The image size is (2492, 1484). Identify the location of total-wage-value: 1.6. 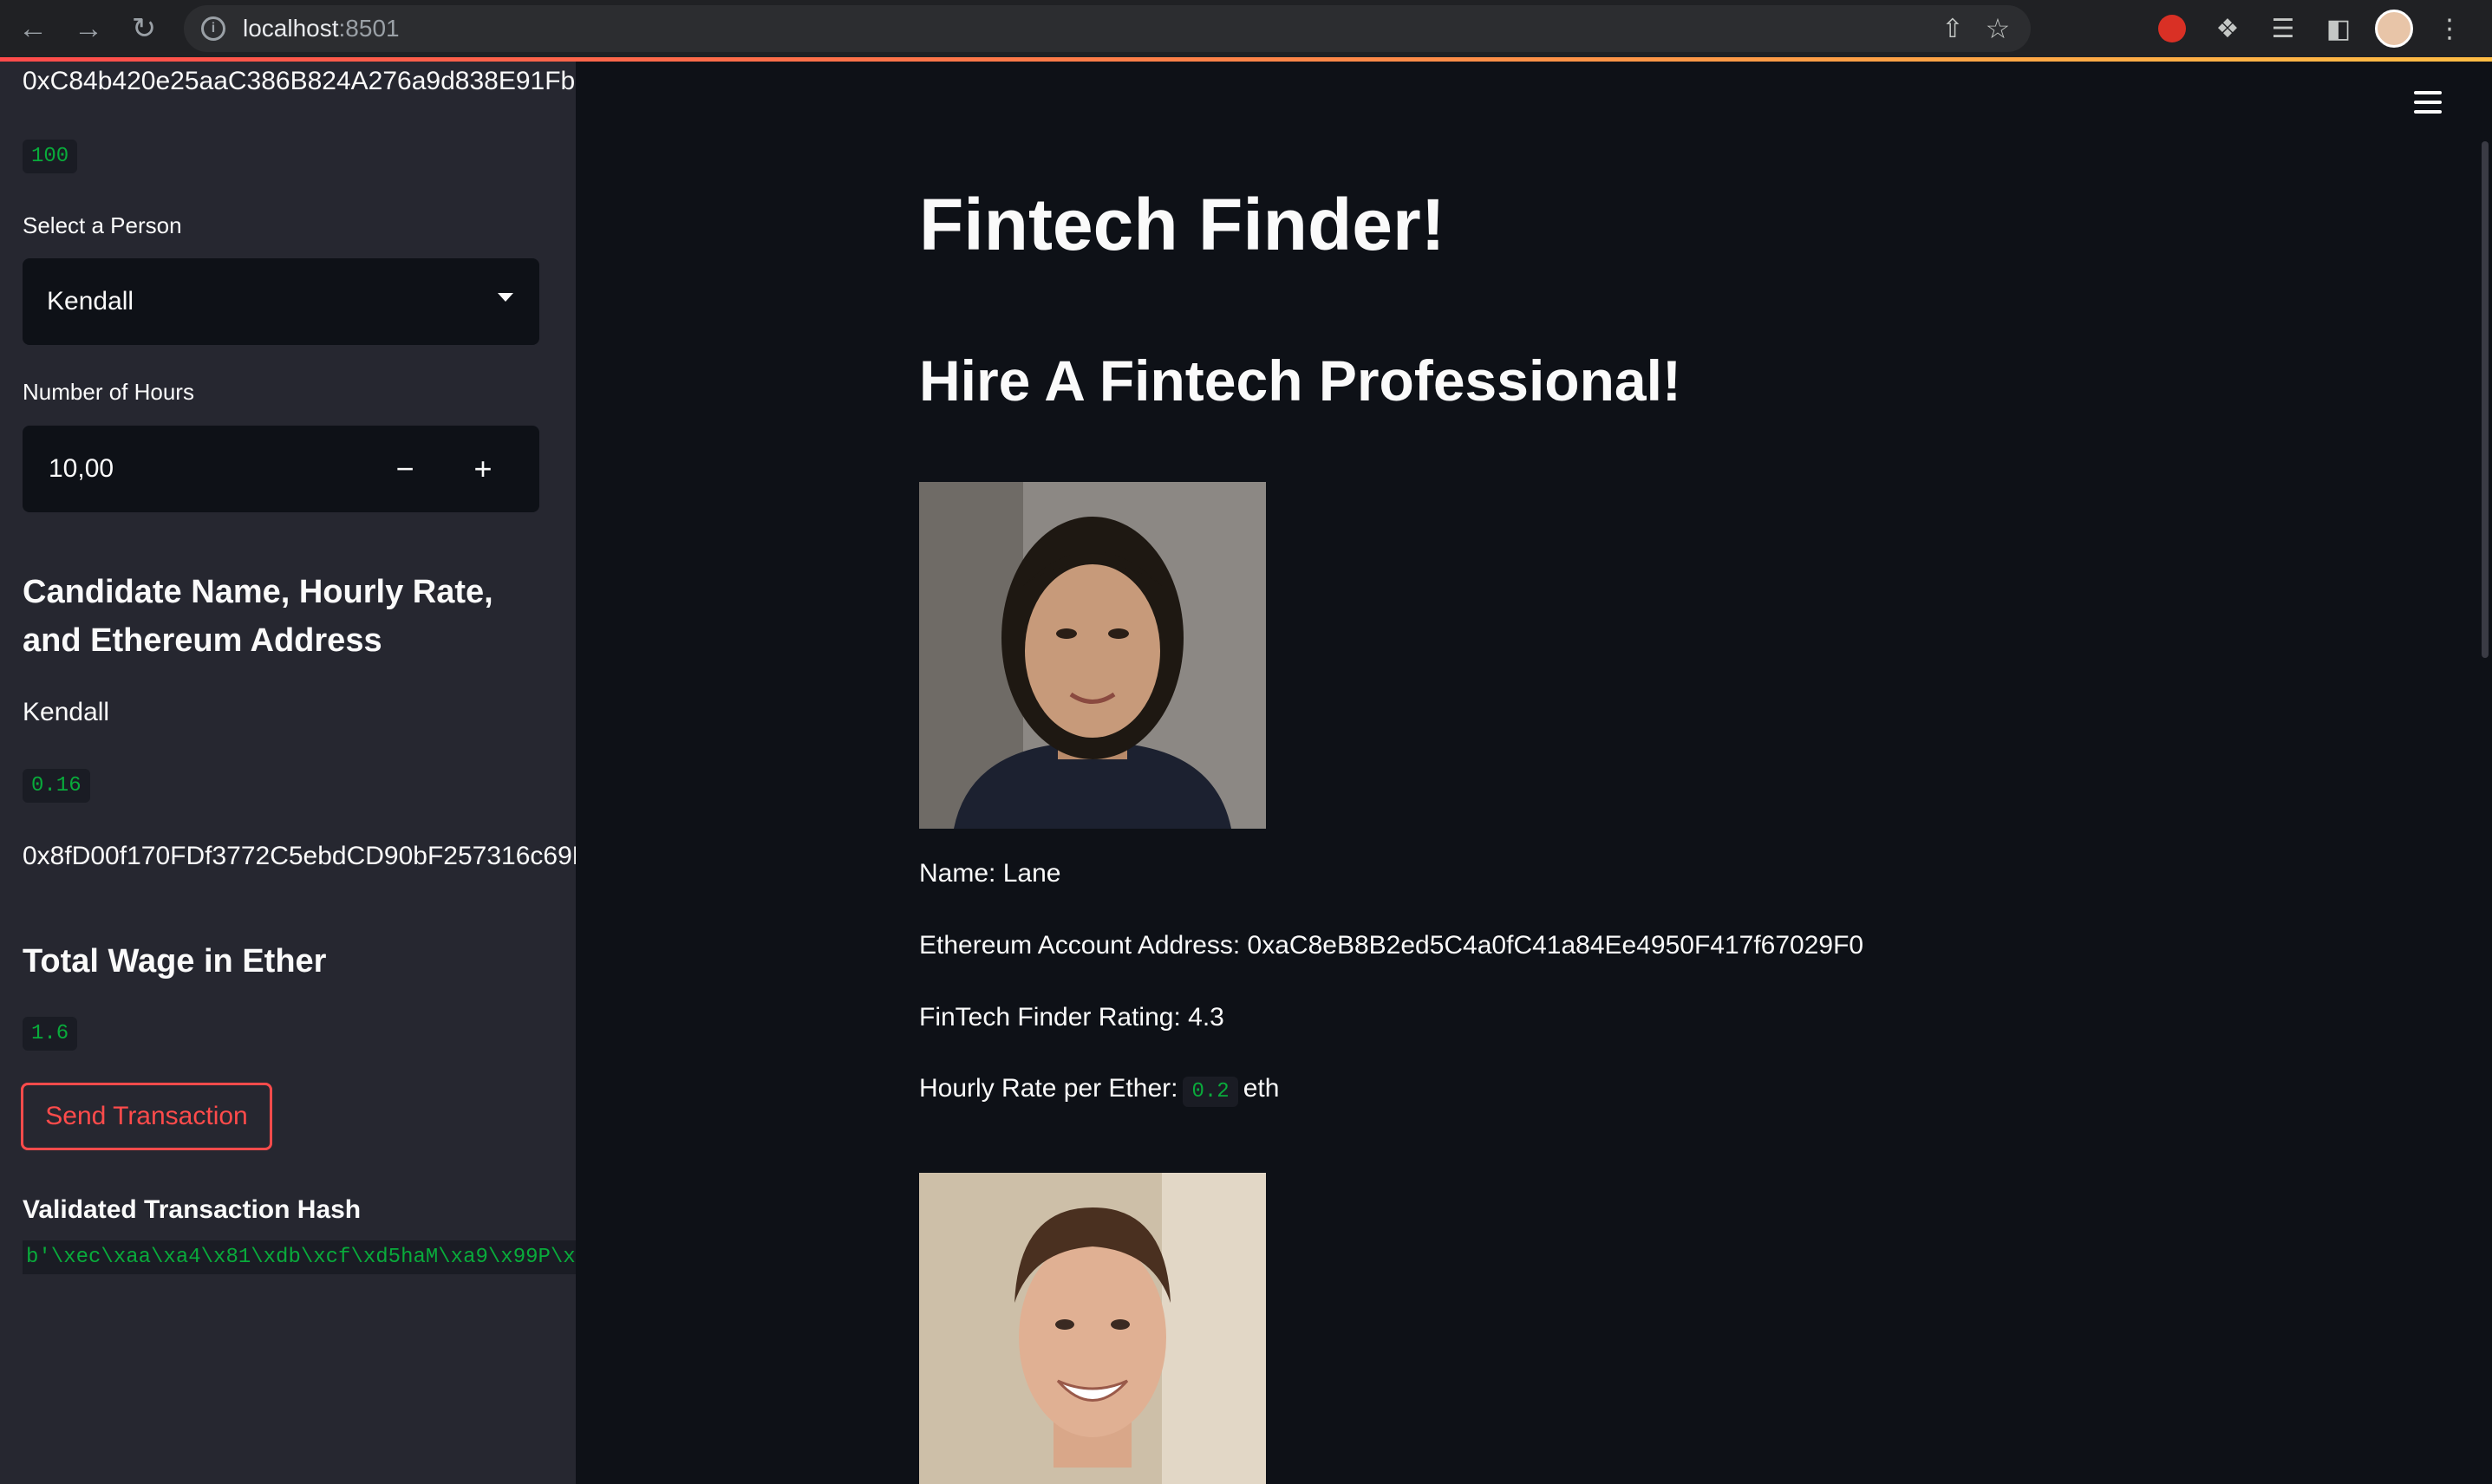
(50, 1034).